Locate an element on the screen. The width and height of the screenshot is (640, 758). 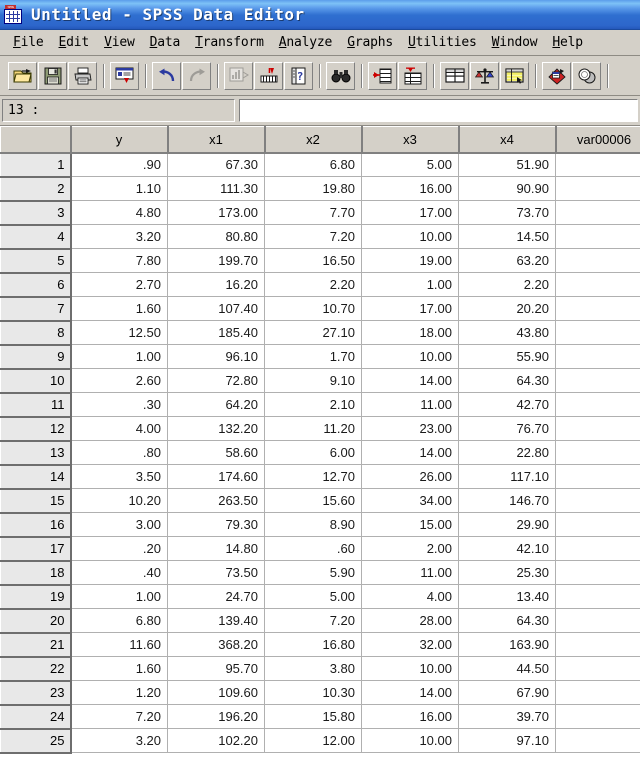
data-cell: 1.60 is located at coordinates (119, 308).